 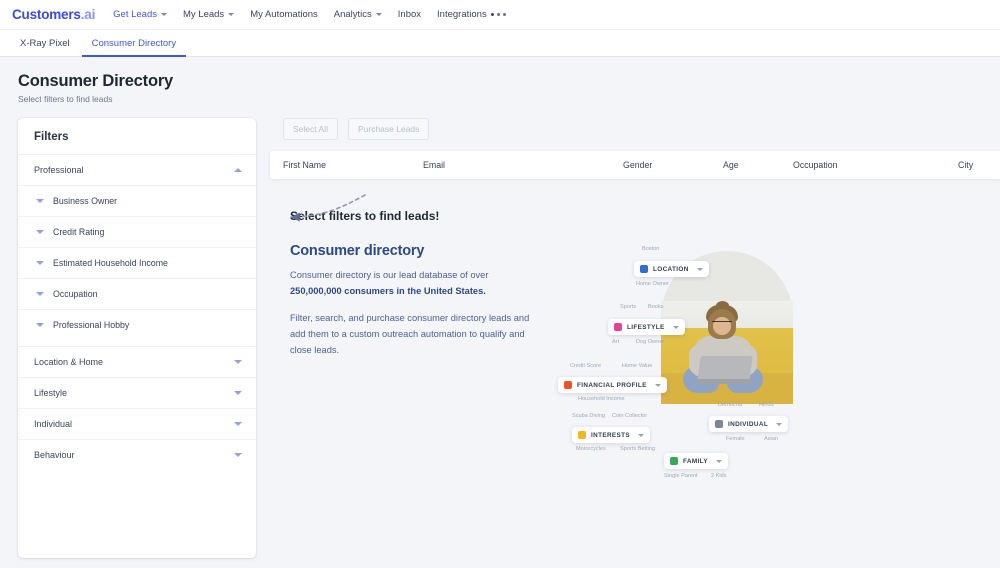 What do you see at coordinates (353, 165) in the screenshot?
I see `table-column-header-first-name: First Name` at bounding box center [353, 165].